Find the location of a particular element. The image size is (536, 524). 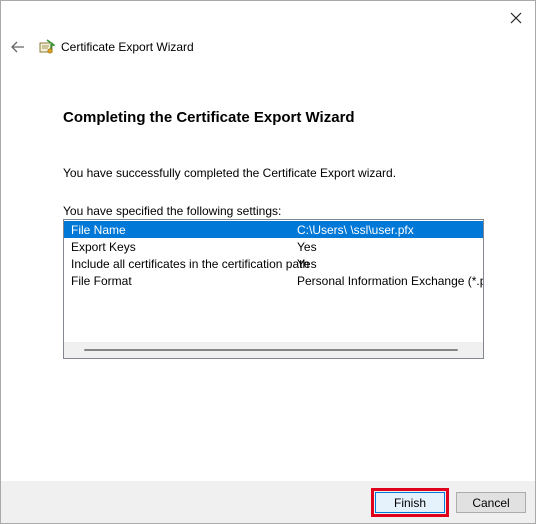

wizard-header: Certificate Export Wizard is located at coordinates (101, 47).